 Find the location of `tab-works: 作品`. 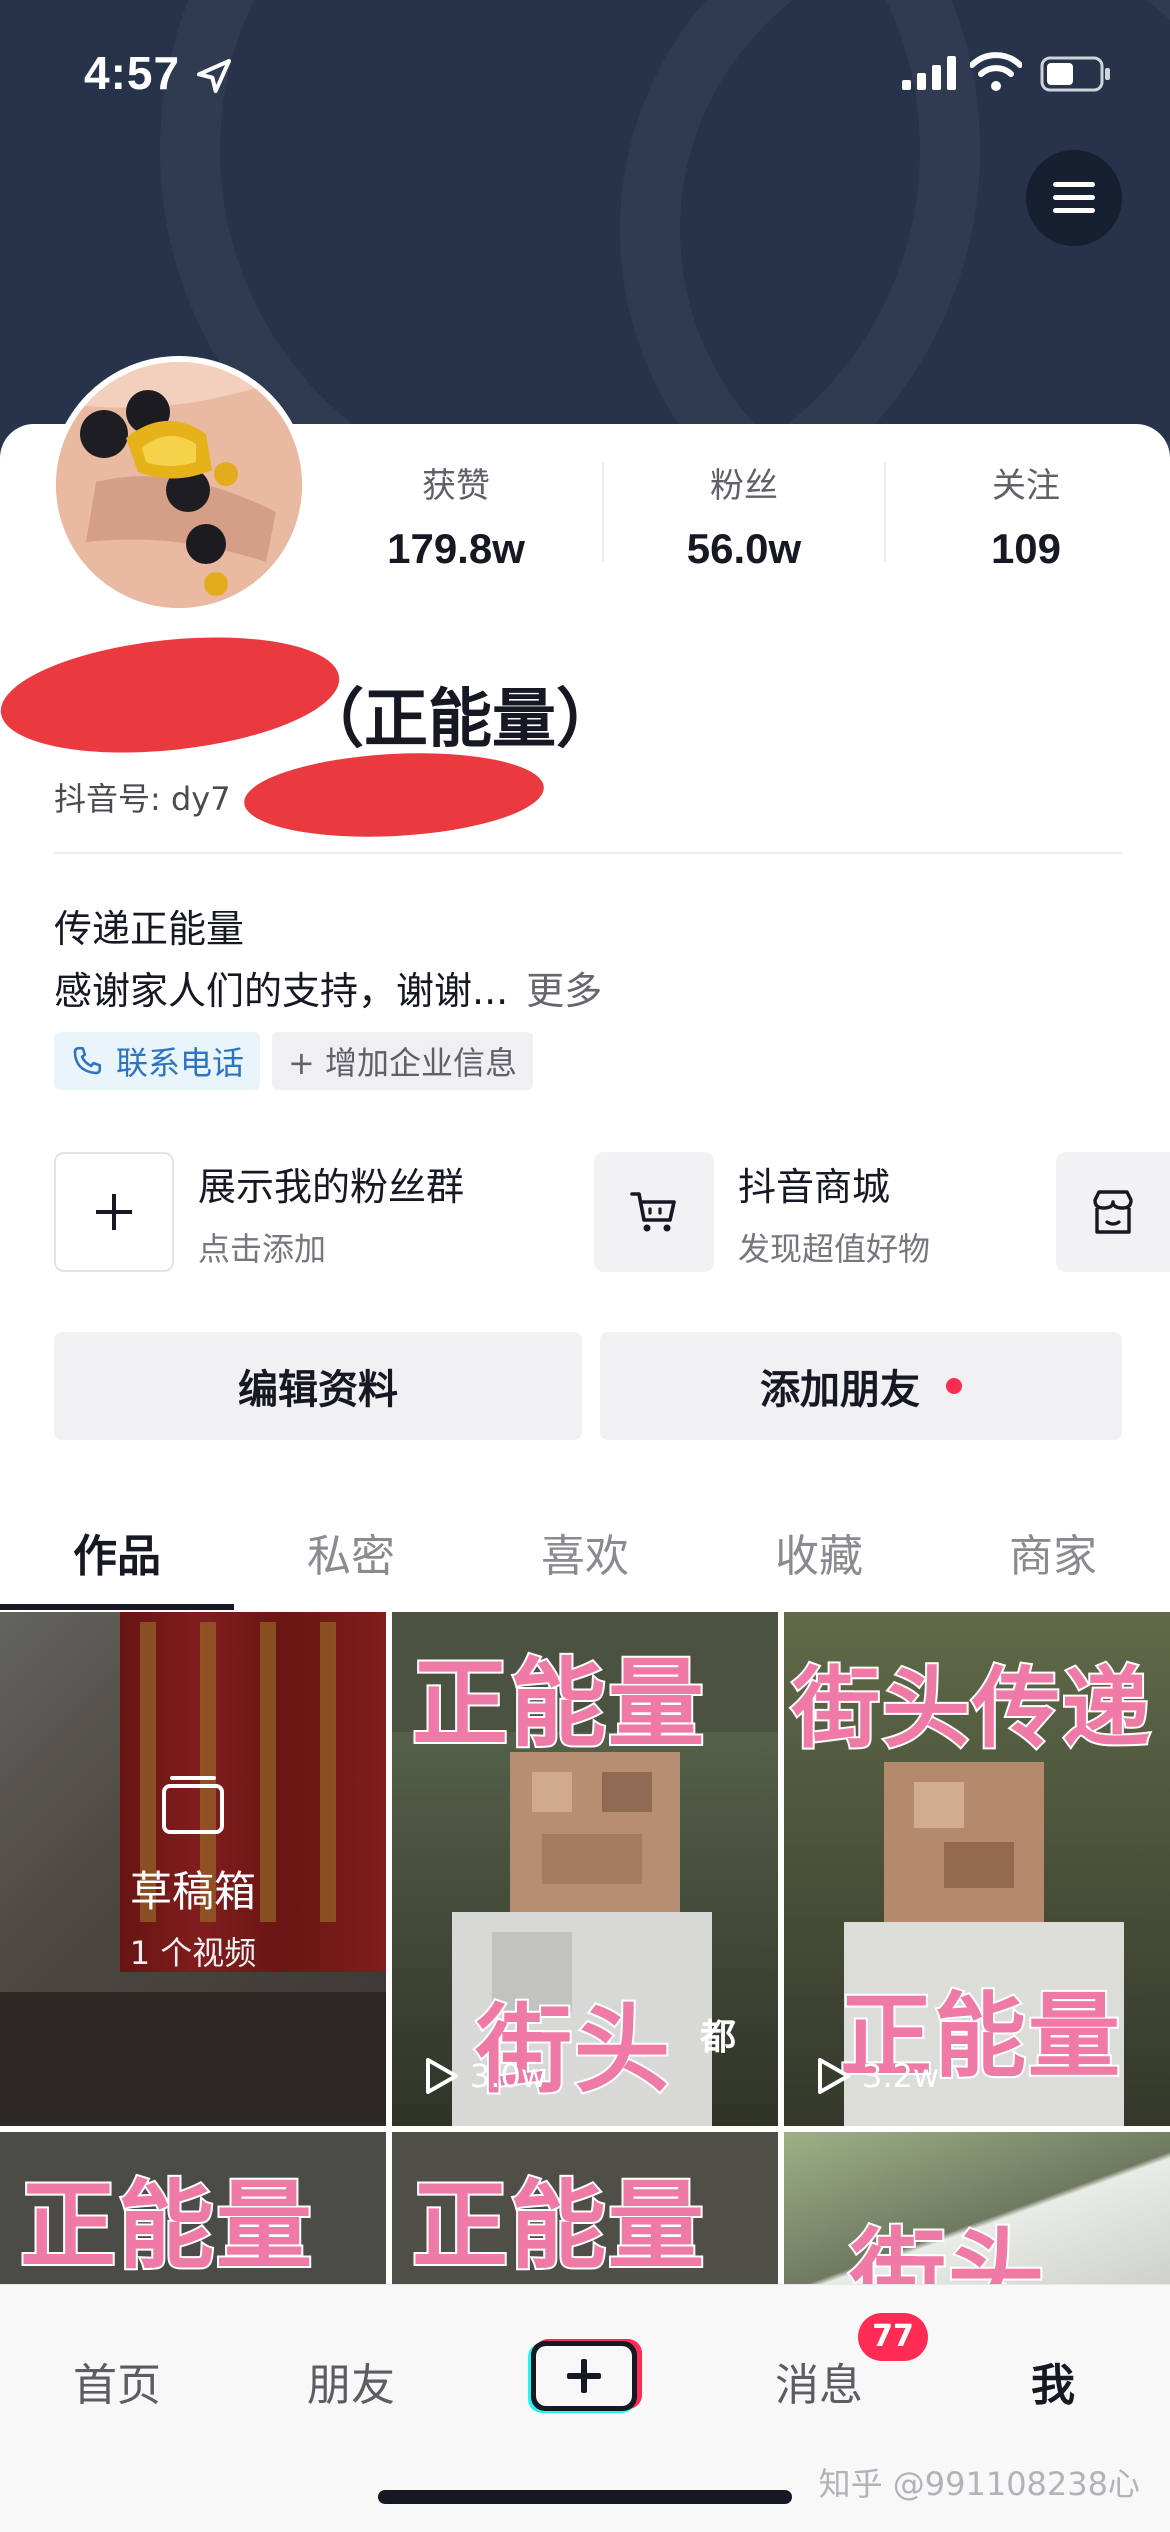

tab-works: 作品 is located at coordinates (117, 1552).